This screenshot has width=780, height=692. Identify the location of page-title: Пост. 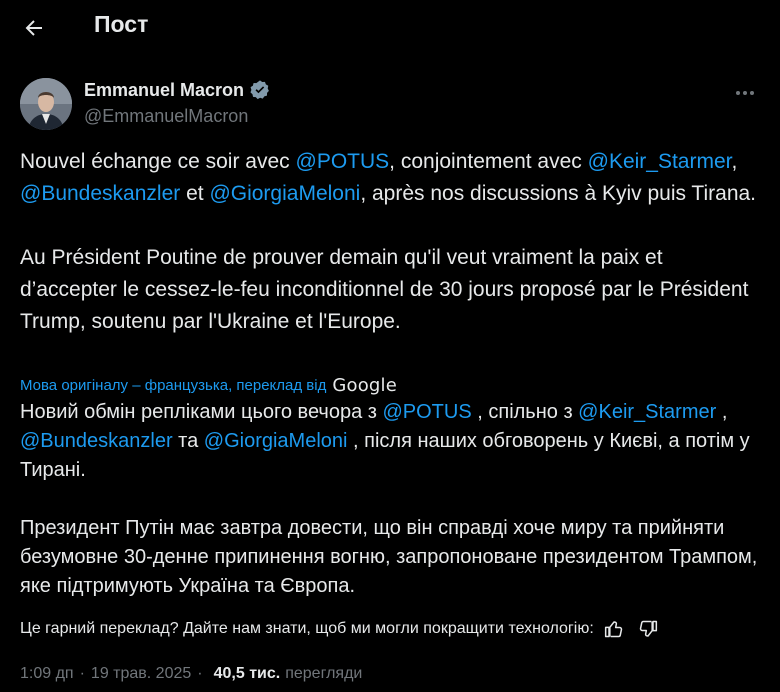
(121, 24).